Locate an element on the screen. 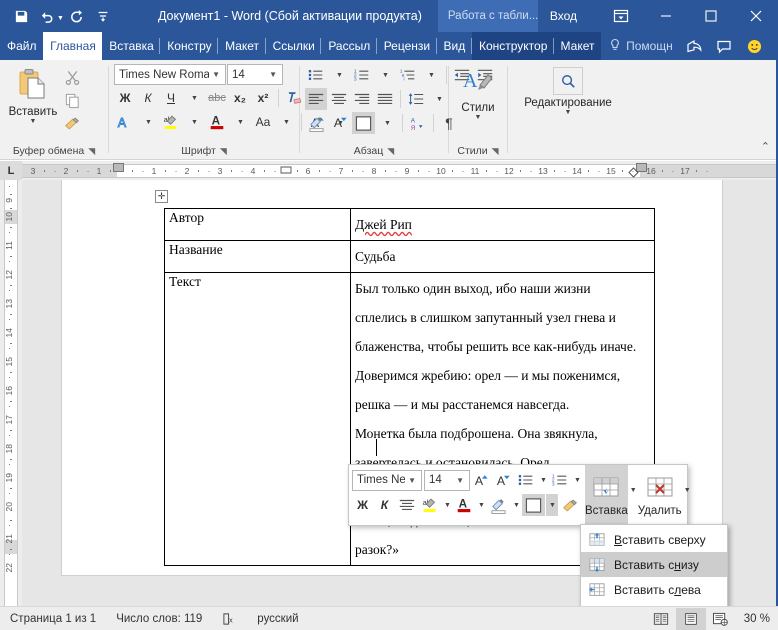 This screenshot has width=778, height=630. table-cell-label: Текст is located at coordinates (257, 419).